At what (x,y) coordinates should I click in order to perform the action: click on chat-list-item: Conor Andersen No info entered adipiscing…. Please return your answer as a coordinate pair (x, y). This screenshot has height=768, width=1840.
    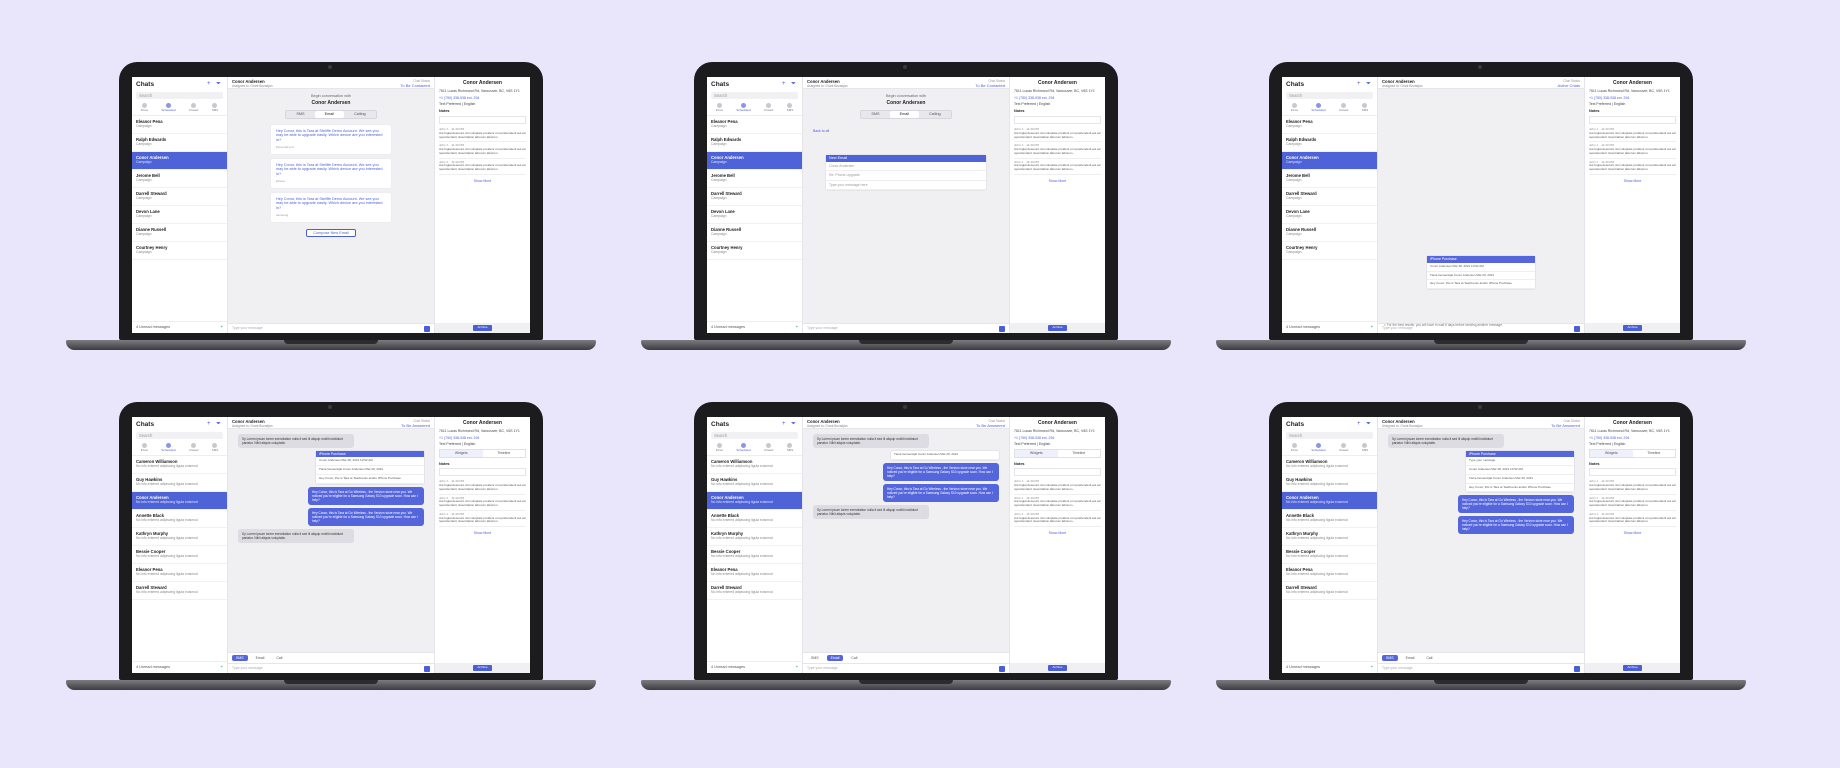
    Looking at the image, I should click on (179, 500).